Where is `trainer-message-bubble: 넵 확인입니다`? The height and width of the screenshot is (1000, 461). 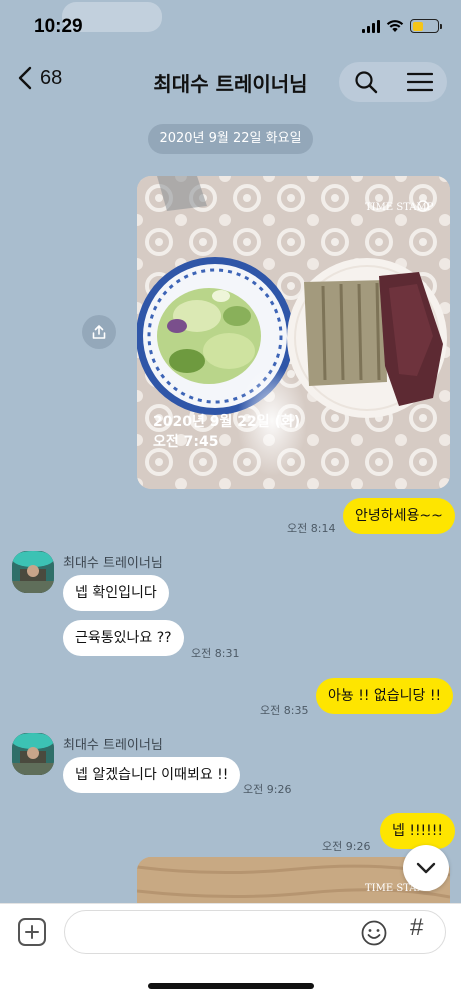 trainer-message-bubble: 넵 확인입니다 is located at coordinates (116, 593).